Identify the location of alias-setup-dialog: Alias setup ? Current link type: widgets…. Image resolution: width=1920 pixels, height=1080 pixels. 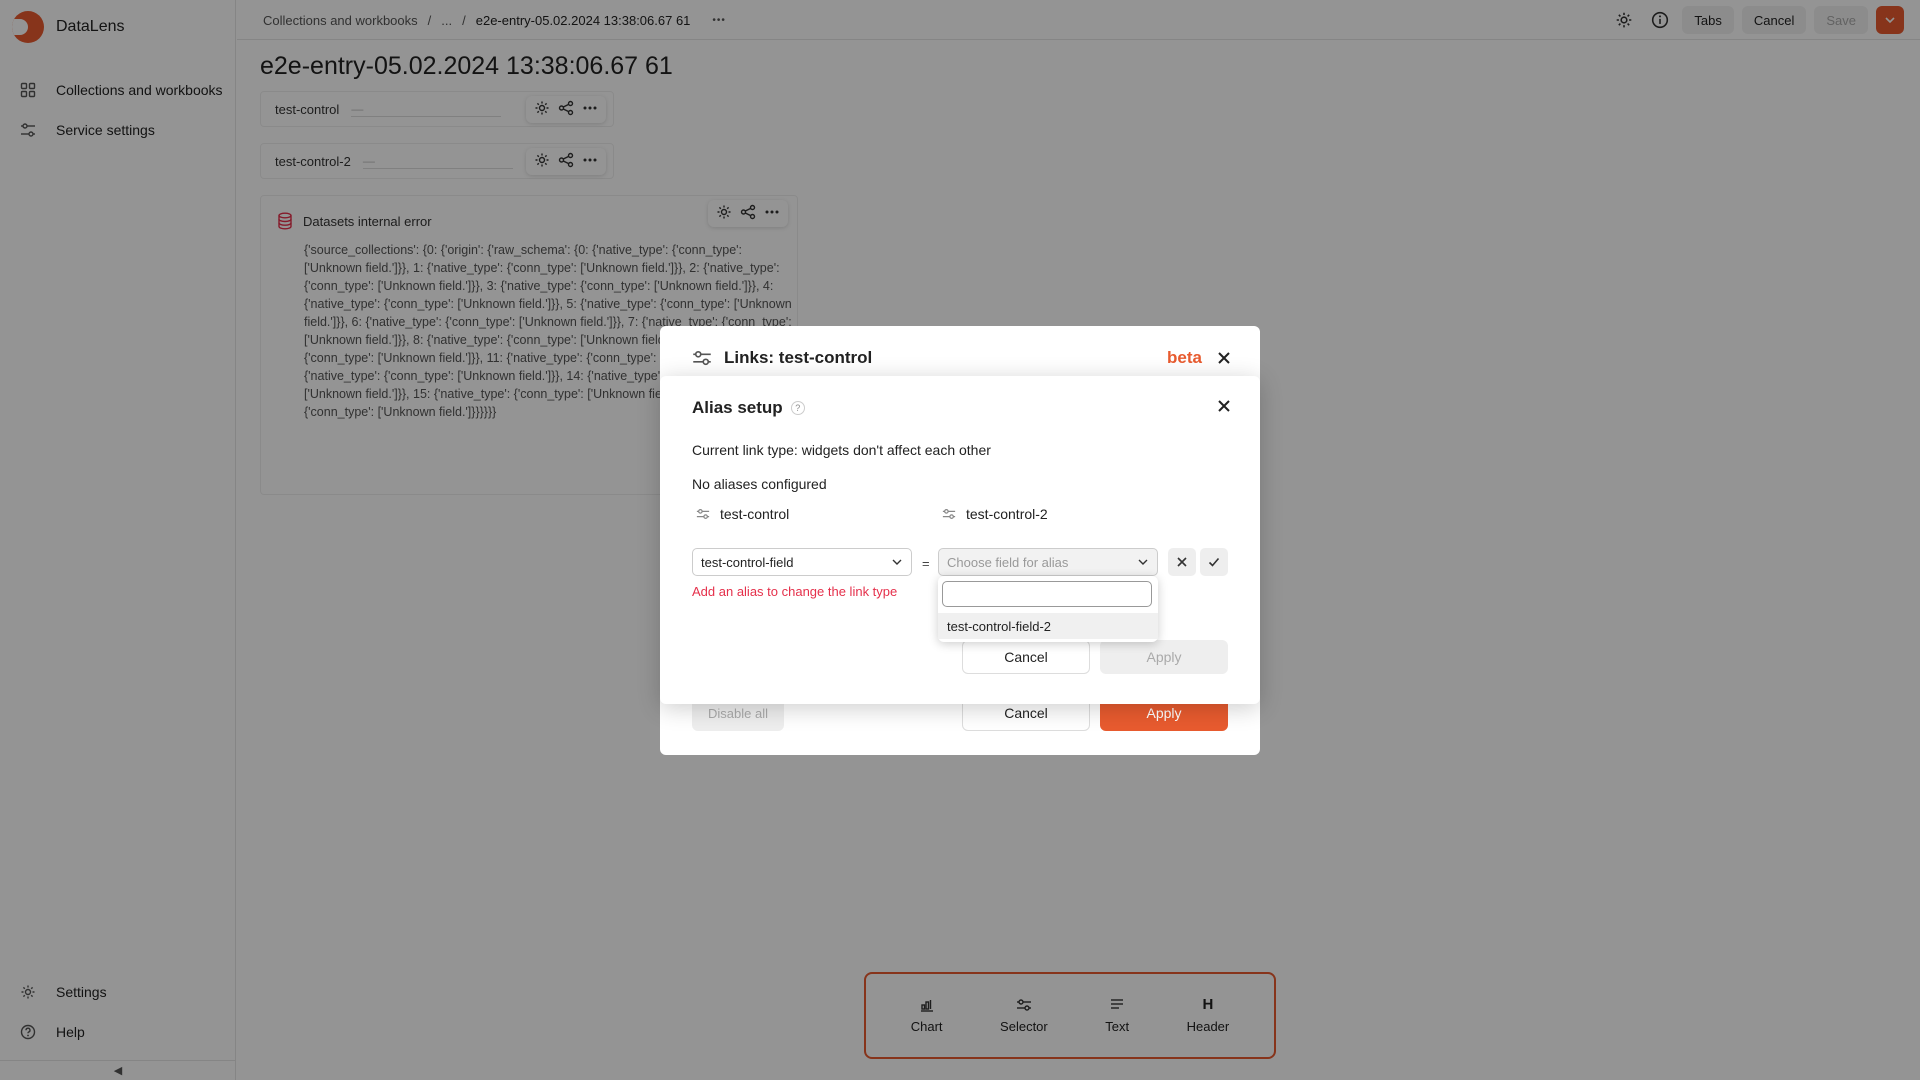
(960, 540).